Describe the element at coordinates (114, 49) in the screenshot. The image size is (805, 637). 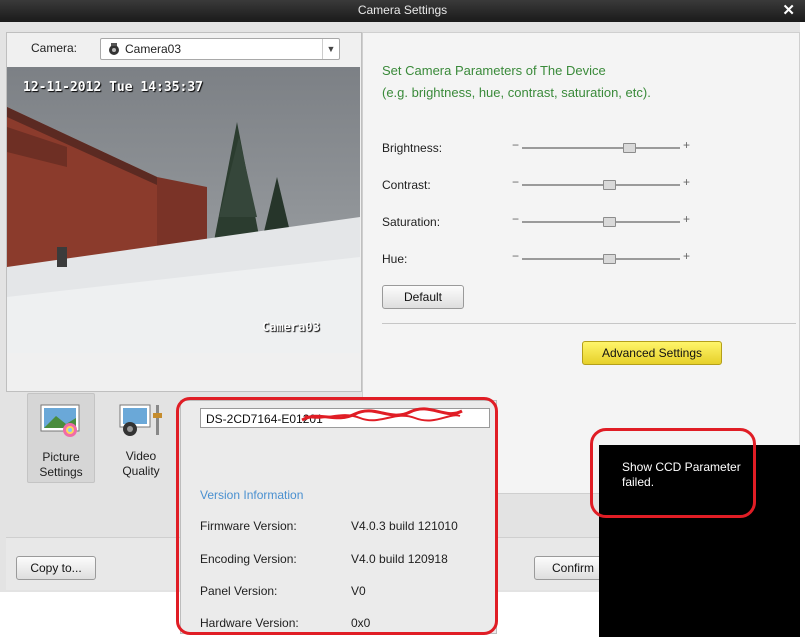
I see `camera-icon` at that location.